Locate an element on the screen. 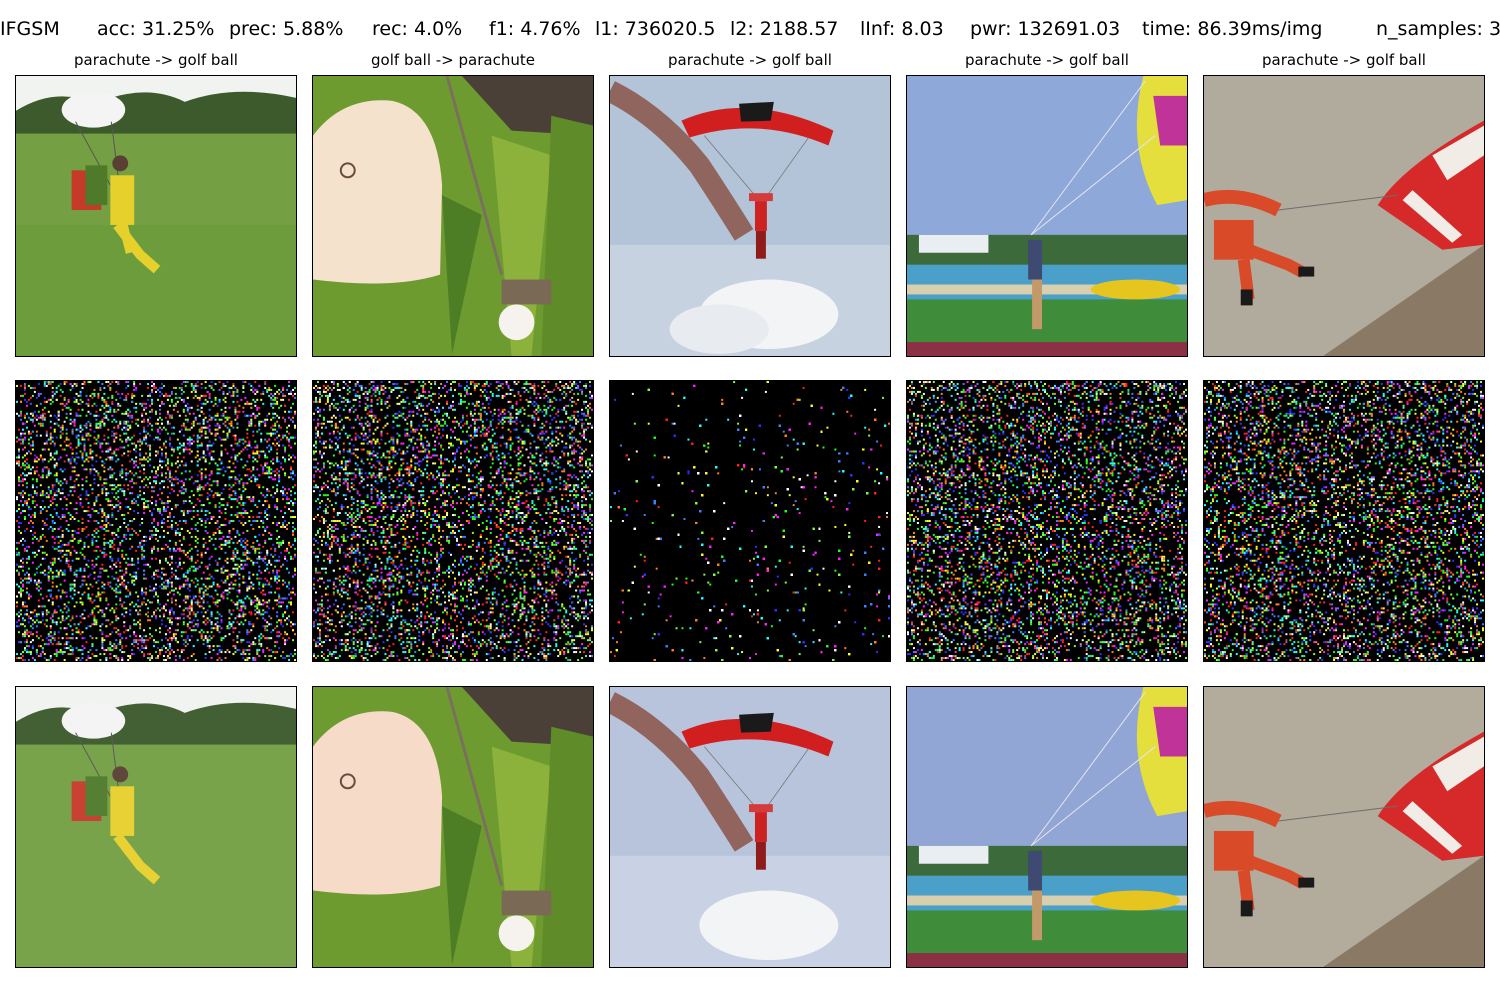  original-image-tandem-skydivers is located at coordinates (156, 216).